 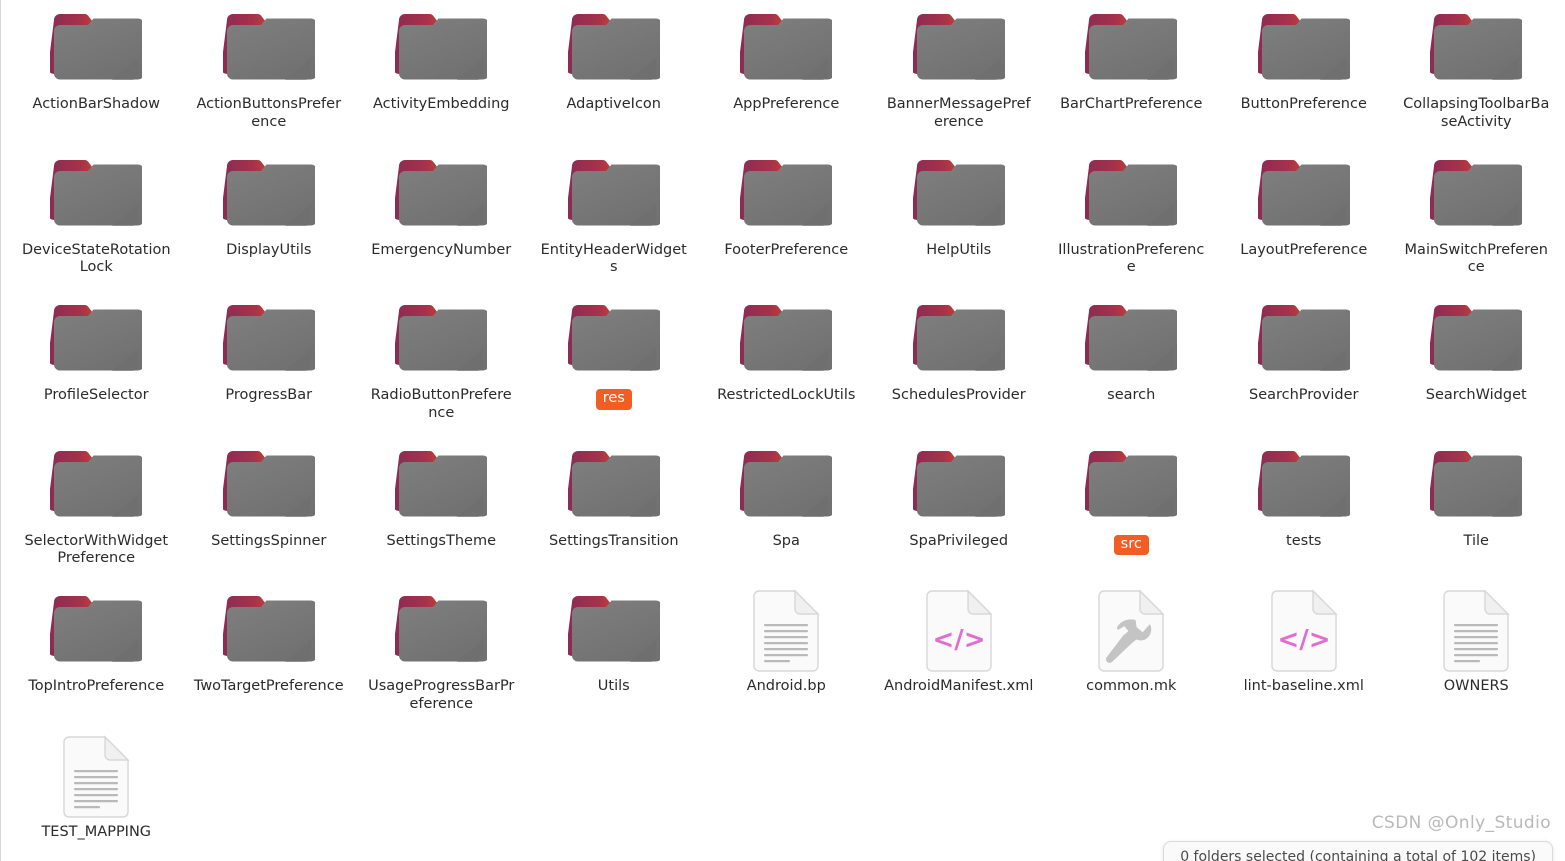 I want to click on file-icon-wrap: </>, so click(x=959, y=630).